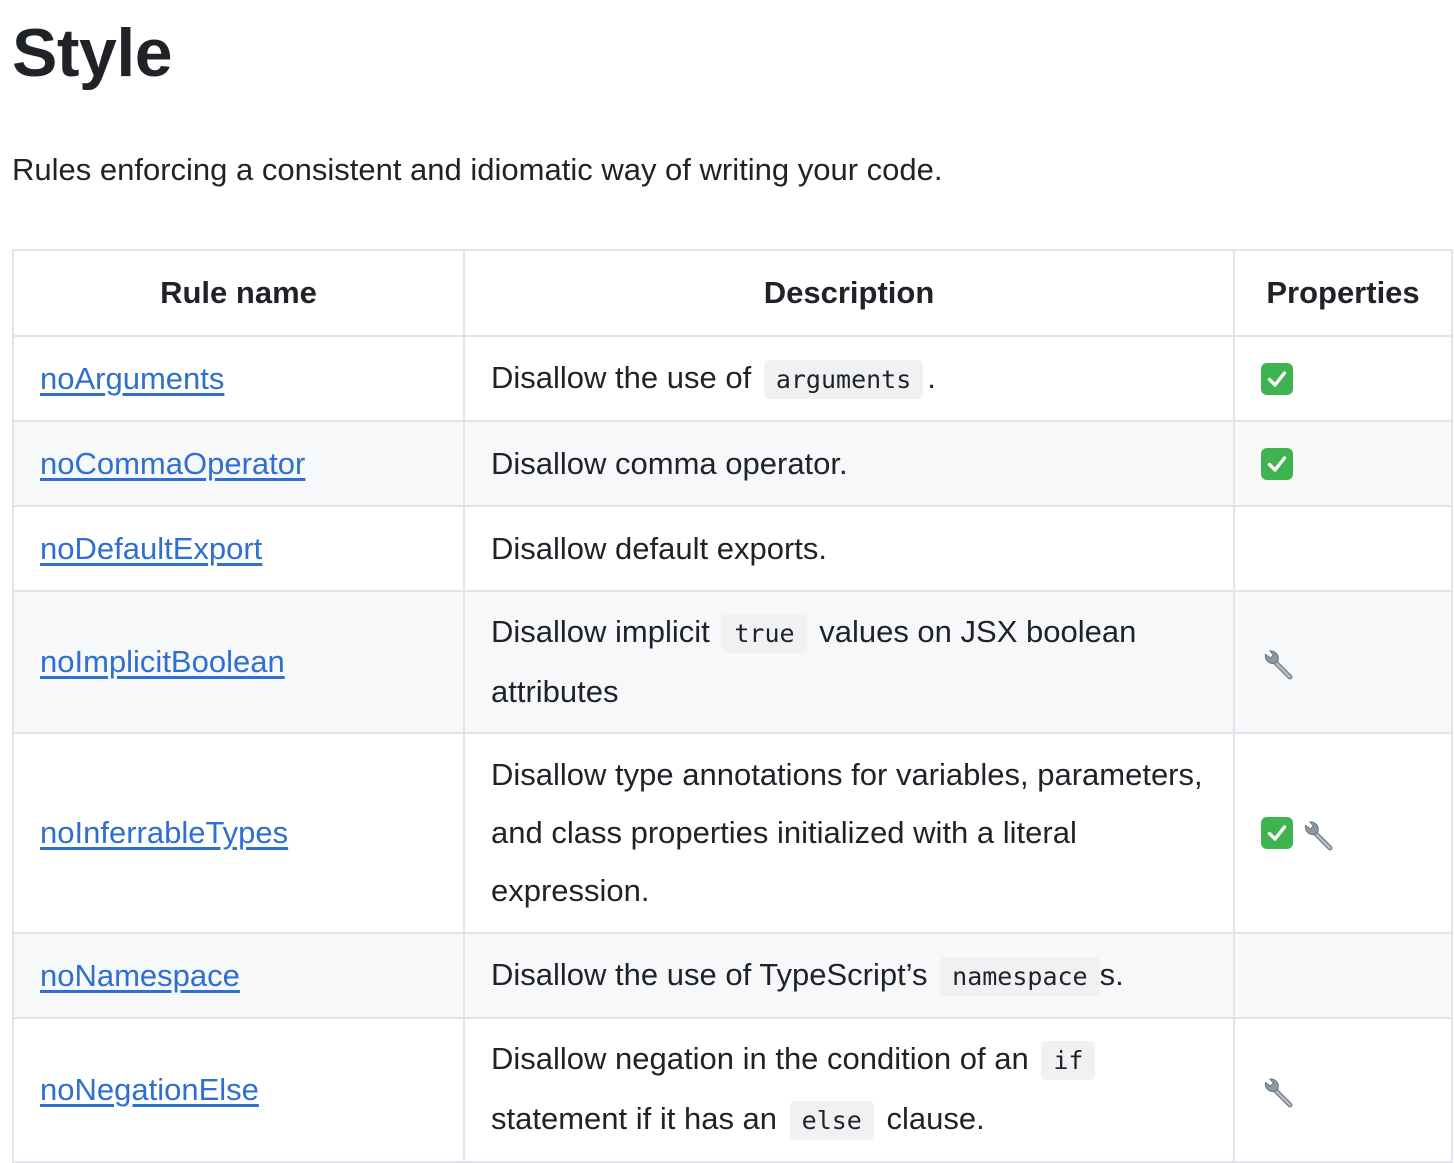 The image size is (1454, 1163). Describe the element at coordinates (849, 293) in the screenshot. I see `header-description: Description` at that location.